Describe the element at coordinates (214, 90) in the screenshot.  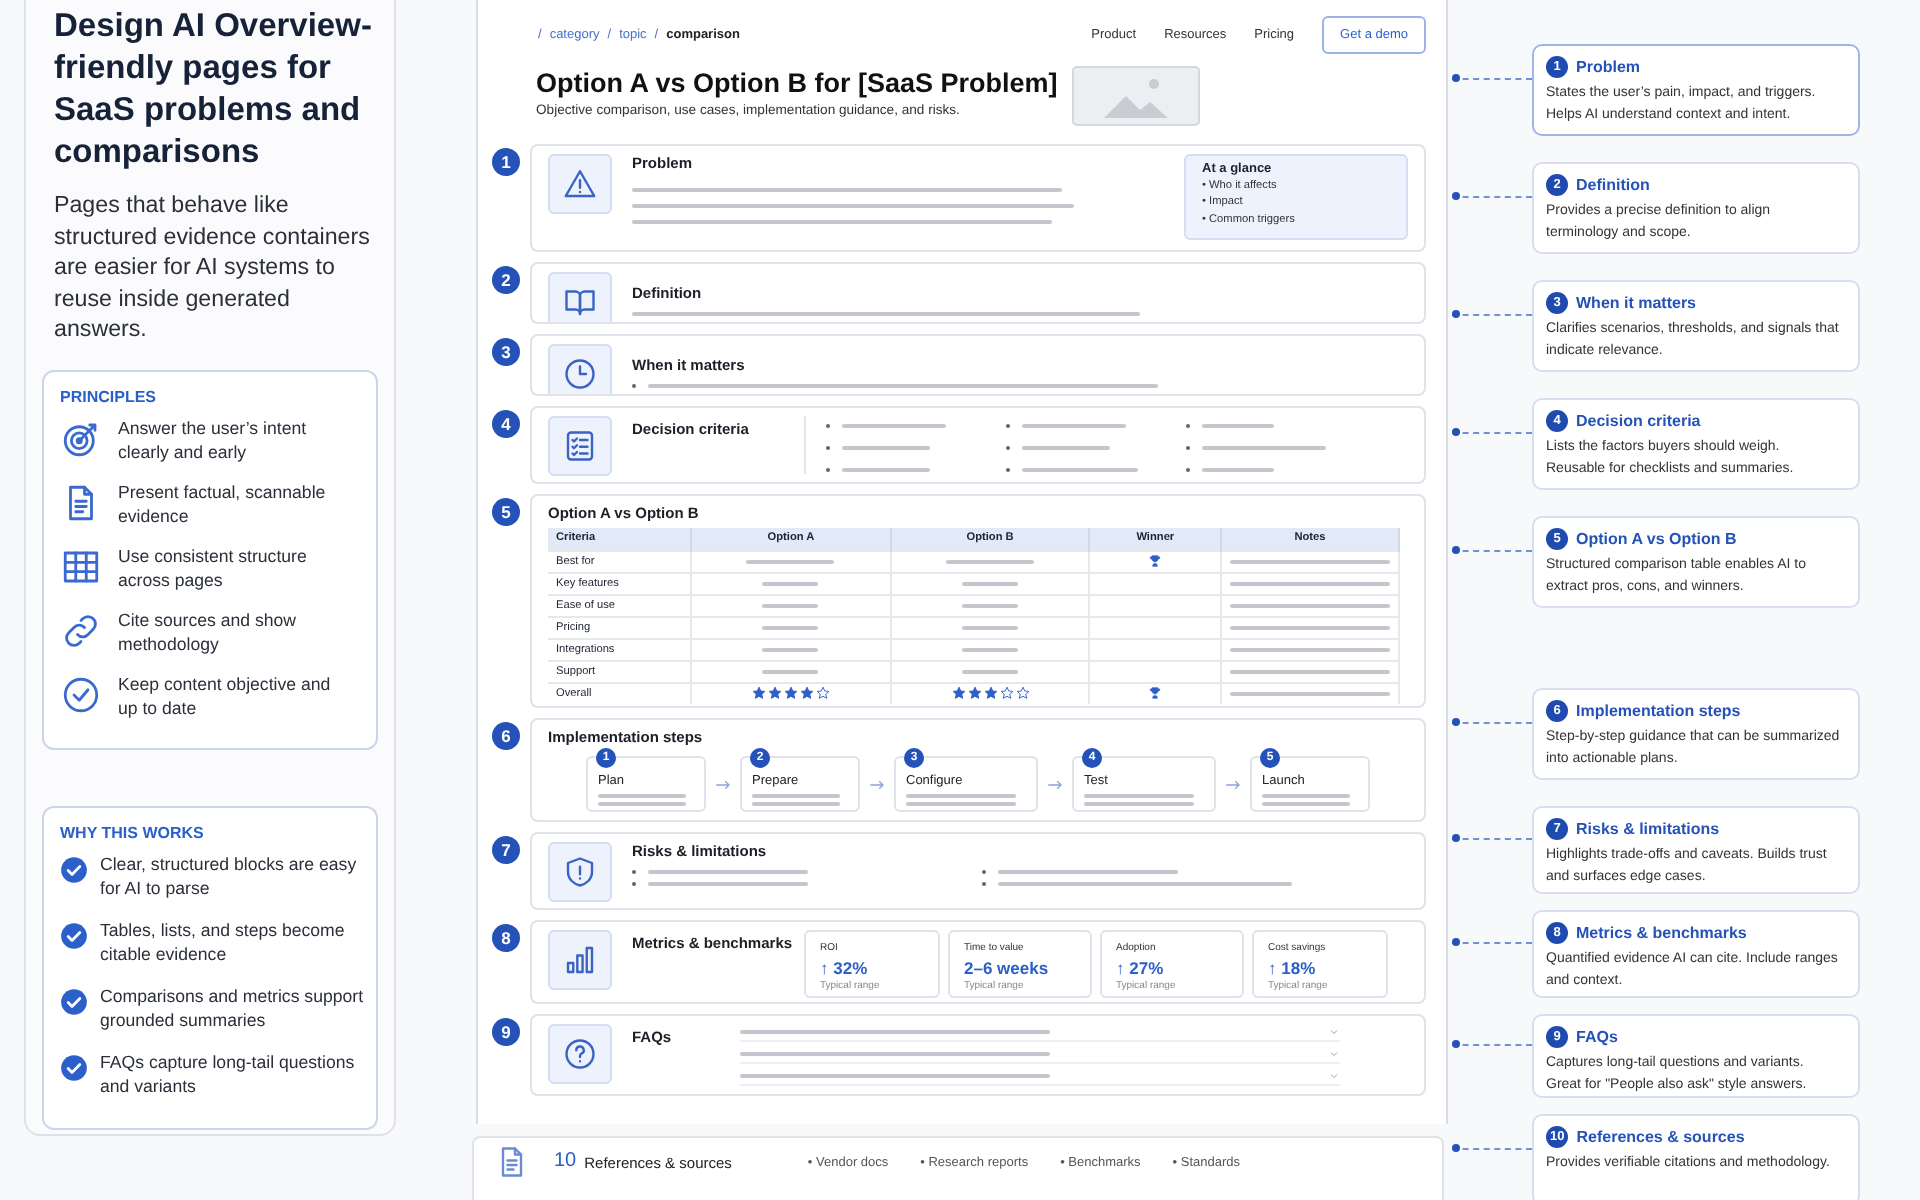
I see `headline: Design AI Overview-friendly pages for SaaS problems and comparisons` at that location.